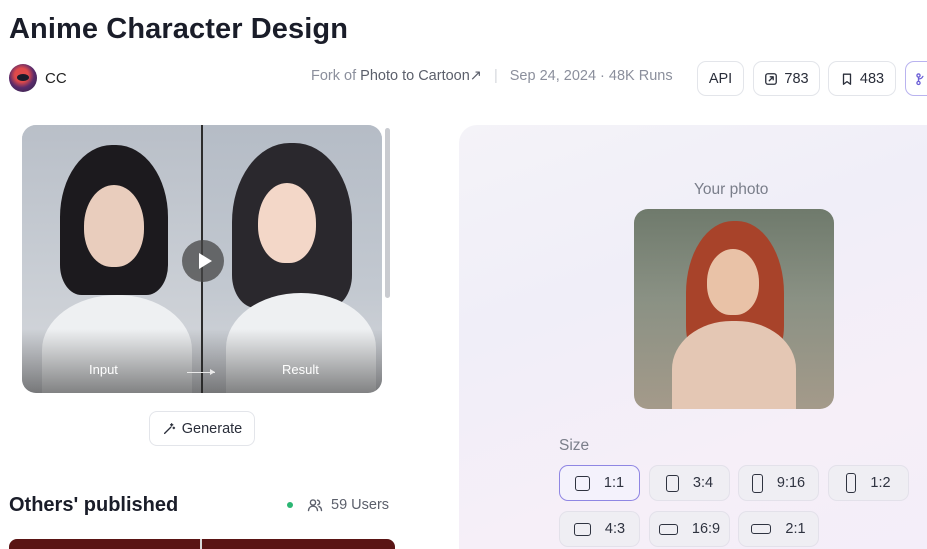 This screenshot has height=549, width=927. Describe the element at coordinates (672, 483) in the screenshot. I see `portrait-ratio-icon` at that location.